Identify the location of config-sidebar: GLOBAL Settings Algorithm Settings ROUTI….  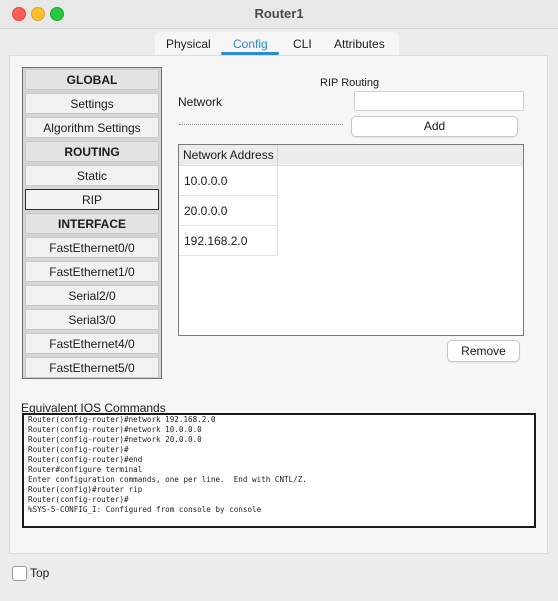
(92, 223).